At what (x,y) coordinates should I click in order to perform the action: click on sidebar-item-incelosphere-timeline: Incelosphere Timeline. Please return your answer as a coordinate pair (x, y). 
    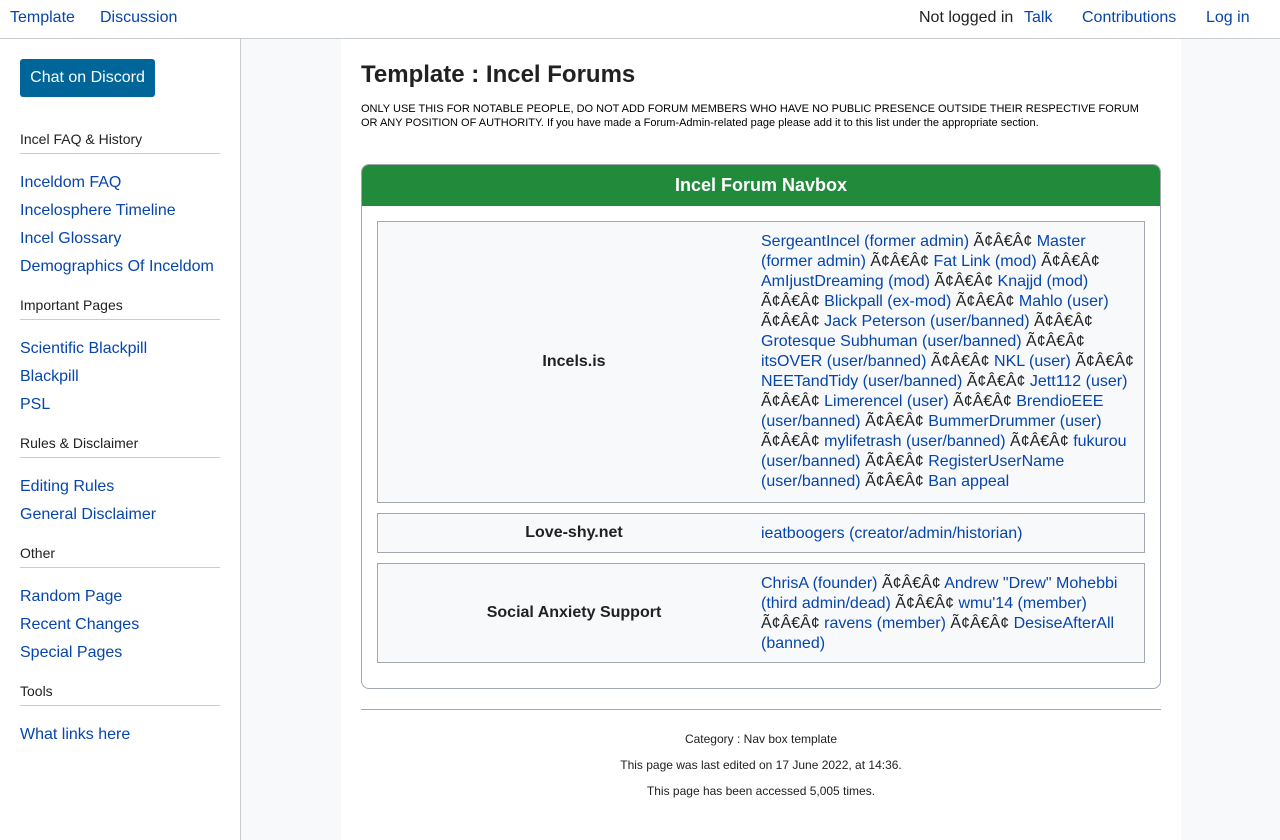
    Looking at the image, I should click on (98, 211).